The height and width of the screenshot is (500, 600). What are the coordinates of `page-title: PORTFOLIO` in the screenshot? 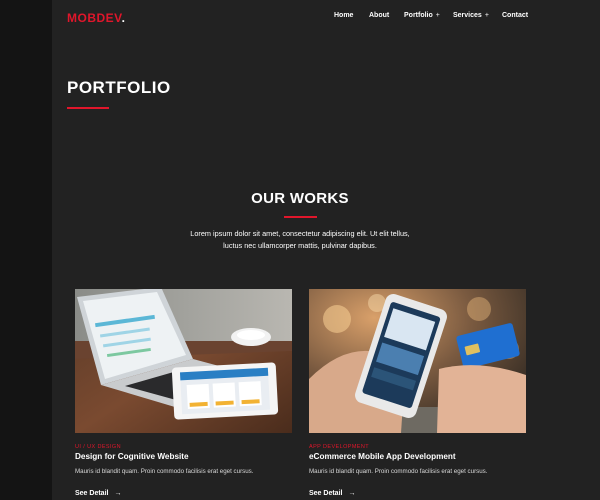 It's located at (119, 87).